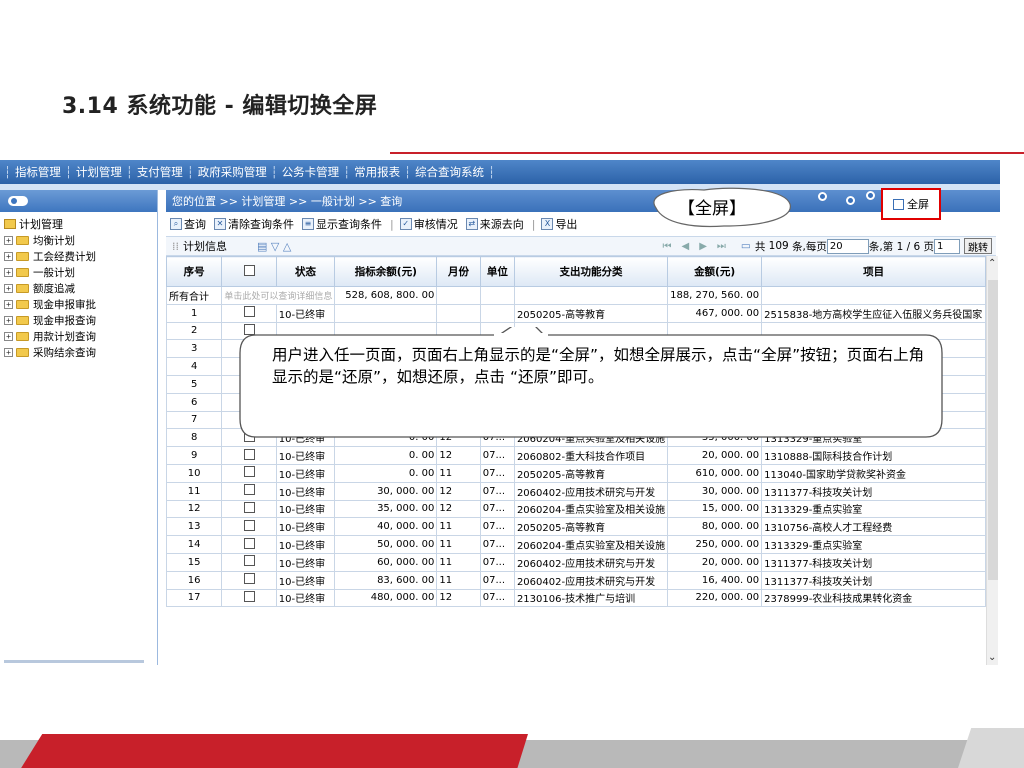  I want to click on sidebar-scrollbar, so click(74, 661).